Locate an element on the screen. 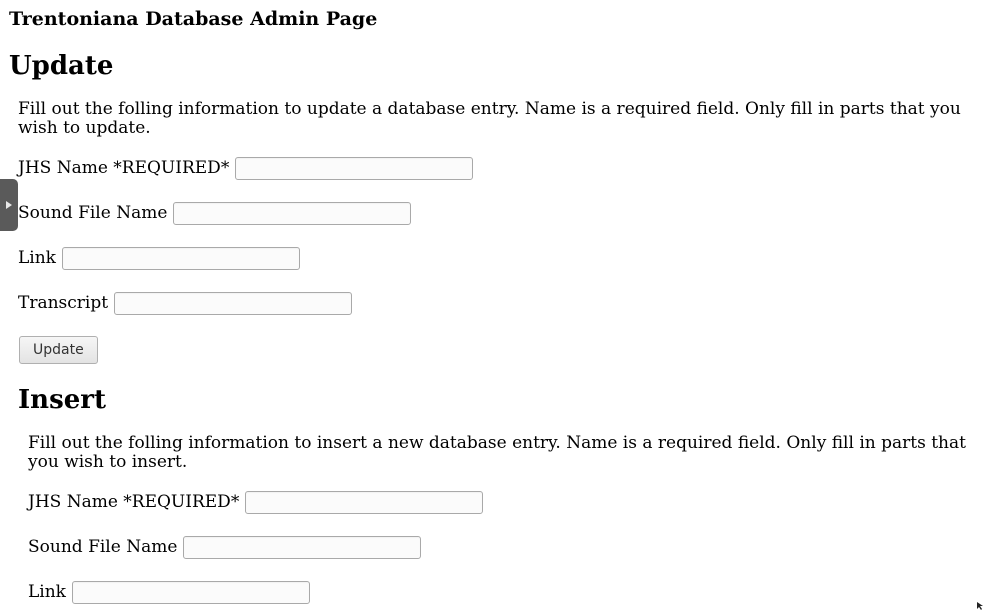 The image size is (1004, 610). update-sound-file-row: Sound File Name is located at coordinates (215, 213).